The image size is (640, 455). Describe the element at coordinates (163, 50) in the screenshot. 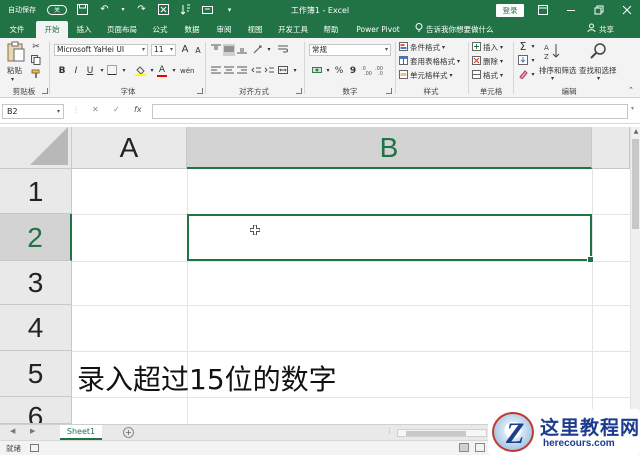

I see `font-size-select: 11 ▾` at that location.